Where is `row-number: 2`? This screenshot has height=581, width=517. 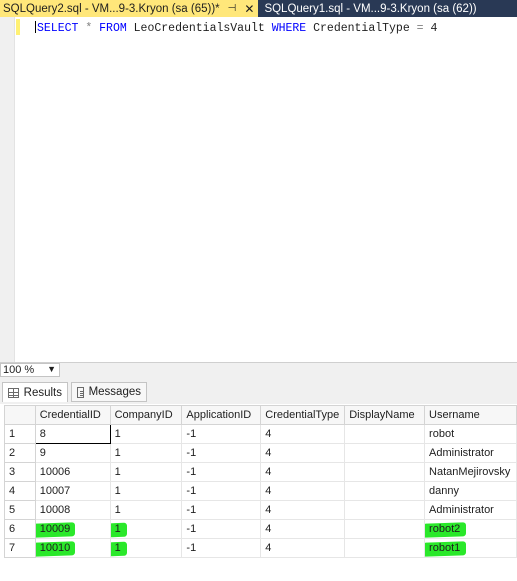 row-number: 2 is located at coordinates (20, 453).